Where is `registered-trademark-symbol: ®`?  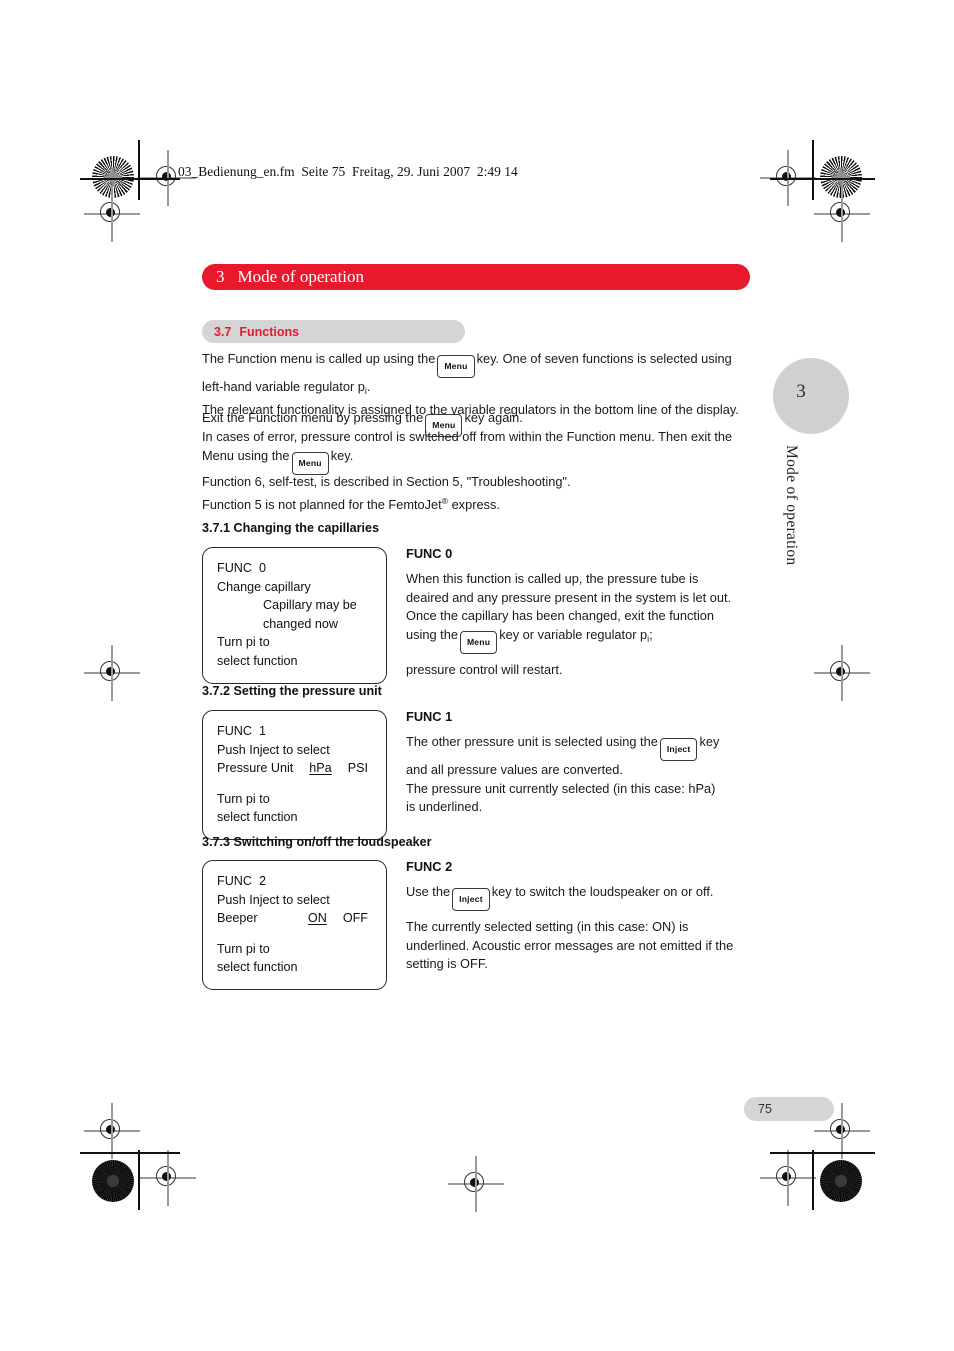
registered-trademark-symbol: ® is located at coordinates (444, 500).